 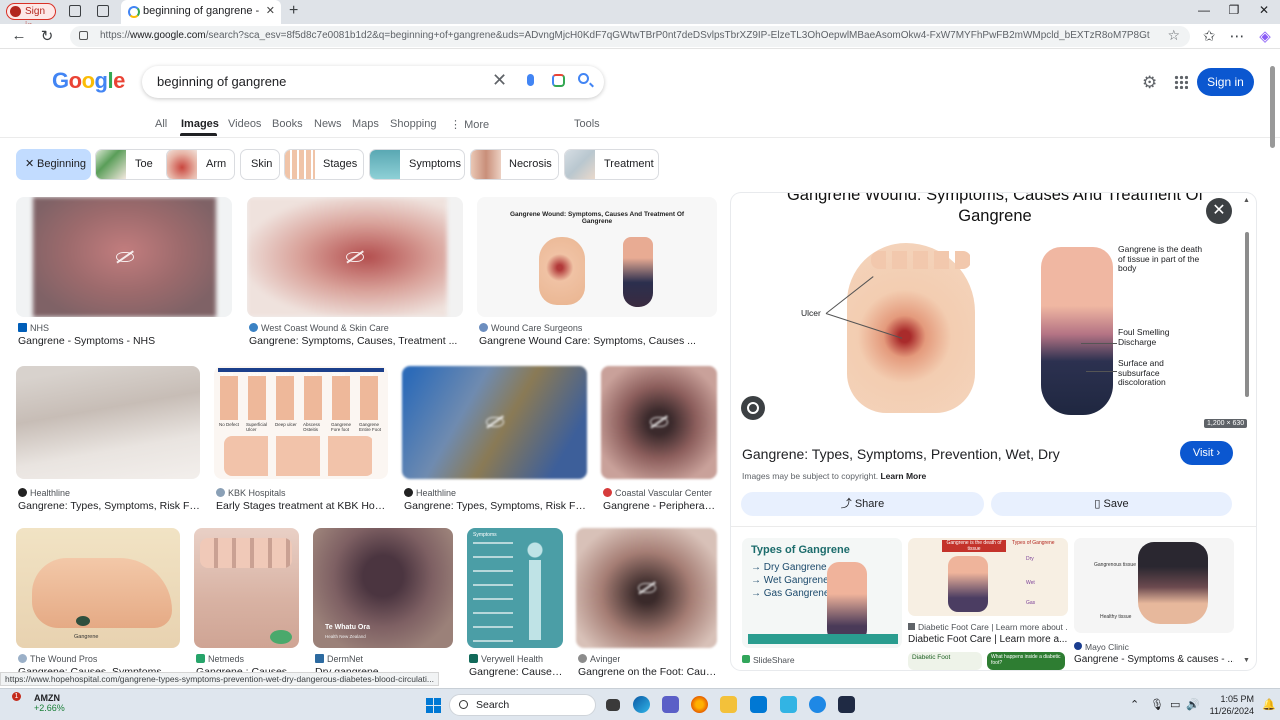 What do you see at coordinates (200, 164) in the screenshot?
I see `chip-arm: Arm` at bounding box center [200, 164].